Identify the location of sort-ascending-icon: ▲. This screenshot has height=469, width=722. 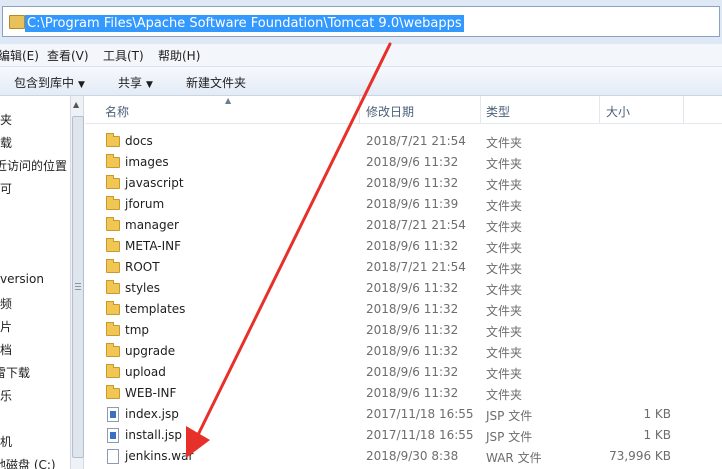
(228, 100).